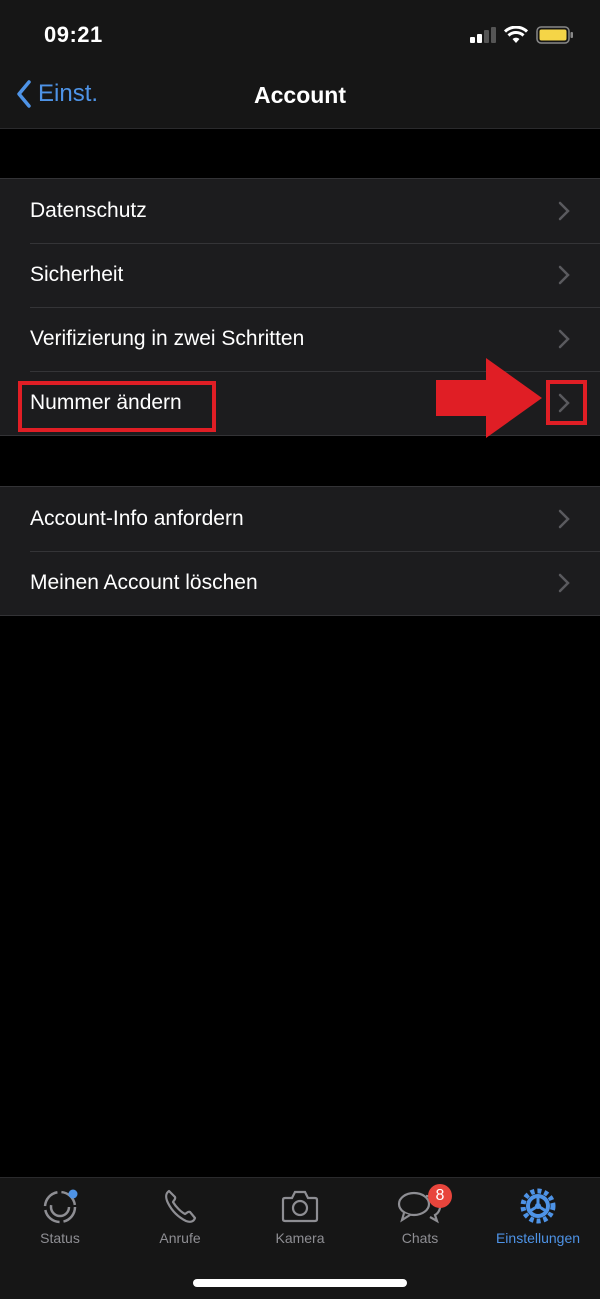  Describe the element at coordinates (300, 211) in the screenshot. I see `row-datenschutz: Datenschutz` at that location.